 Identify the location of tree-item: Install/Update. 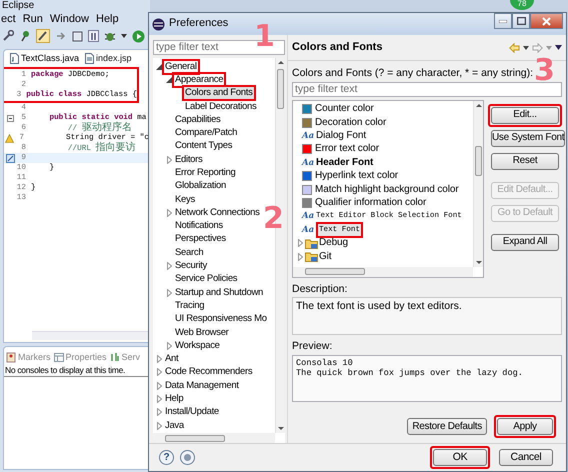
(192, 412).